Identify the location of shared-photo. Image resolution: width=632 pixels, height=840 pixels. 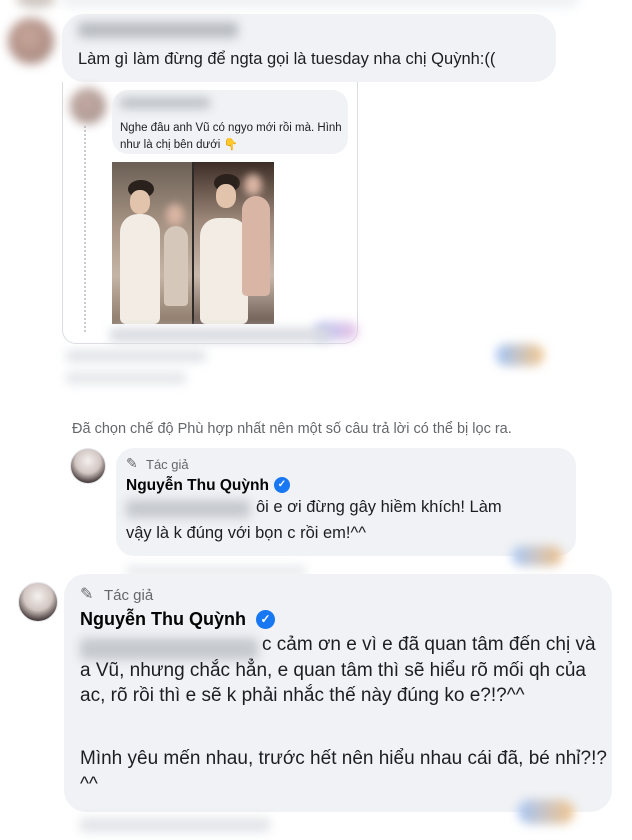
(193, 243).